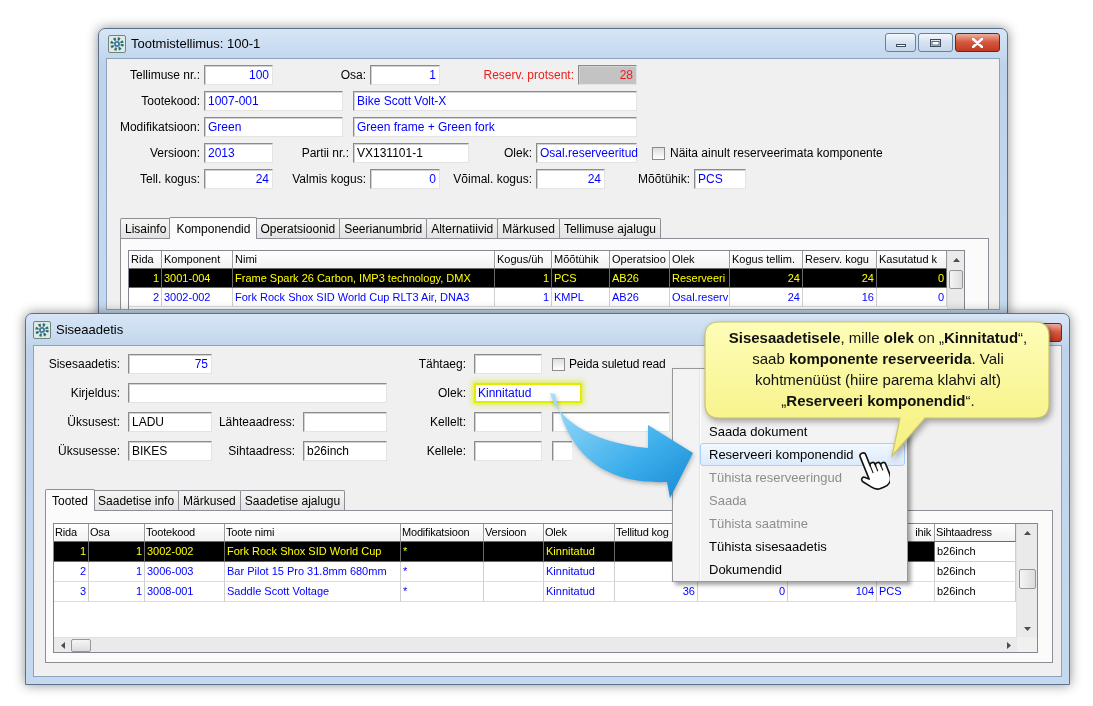 The image size is (1093, 706). Describe the element at coordinates (700, 297) in the screenshot. I see `table-cell: Osal.reserv` at that location.